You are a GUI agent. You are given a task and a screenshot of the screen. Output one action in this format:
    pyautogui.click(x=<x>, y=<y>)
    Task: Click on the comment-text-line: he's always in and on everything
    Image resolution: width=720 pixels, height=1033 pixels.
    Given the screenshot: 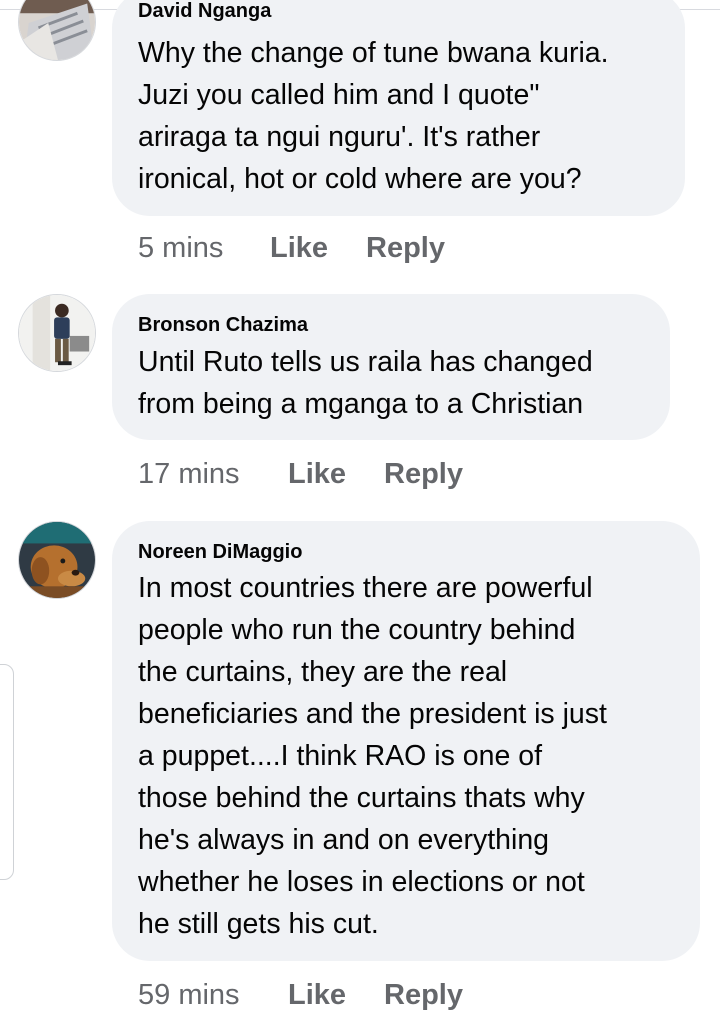 What is the action you would take?
    pyautogui.click(x=344, y=840)
    